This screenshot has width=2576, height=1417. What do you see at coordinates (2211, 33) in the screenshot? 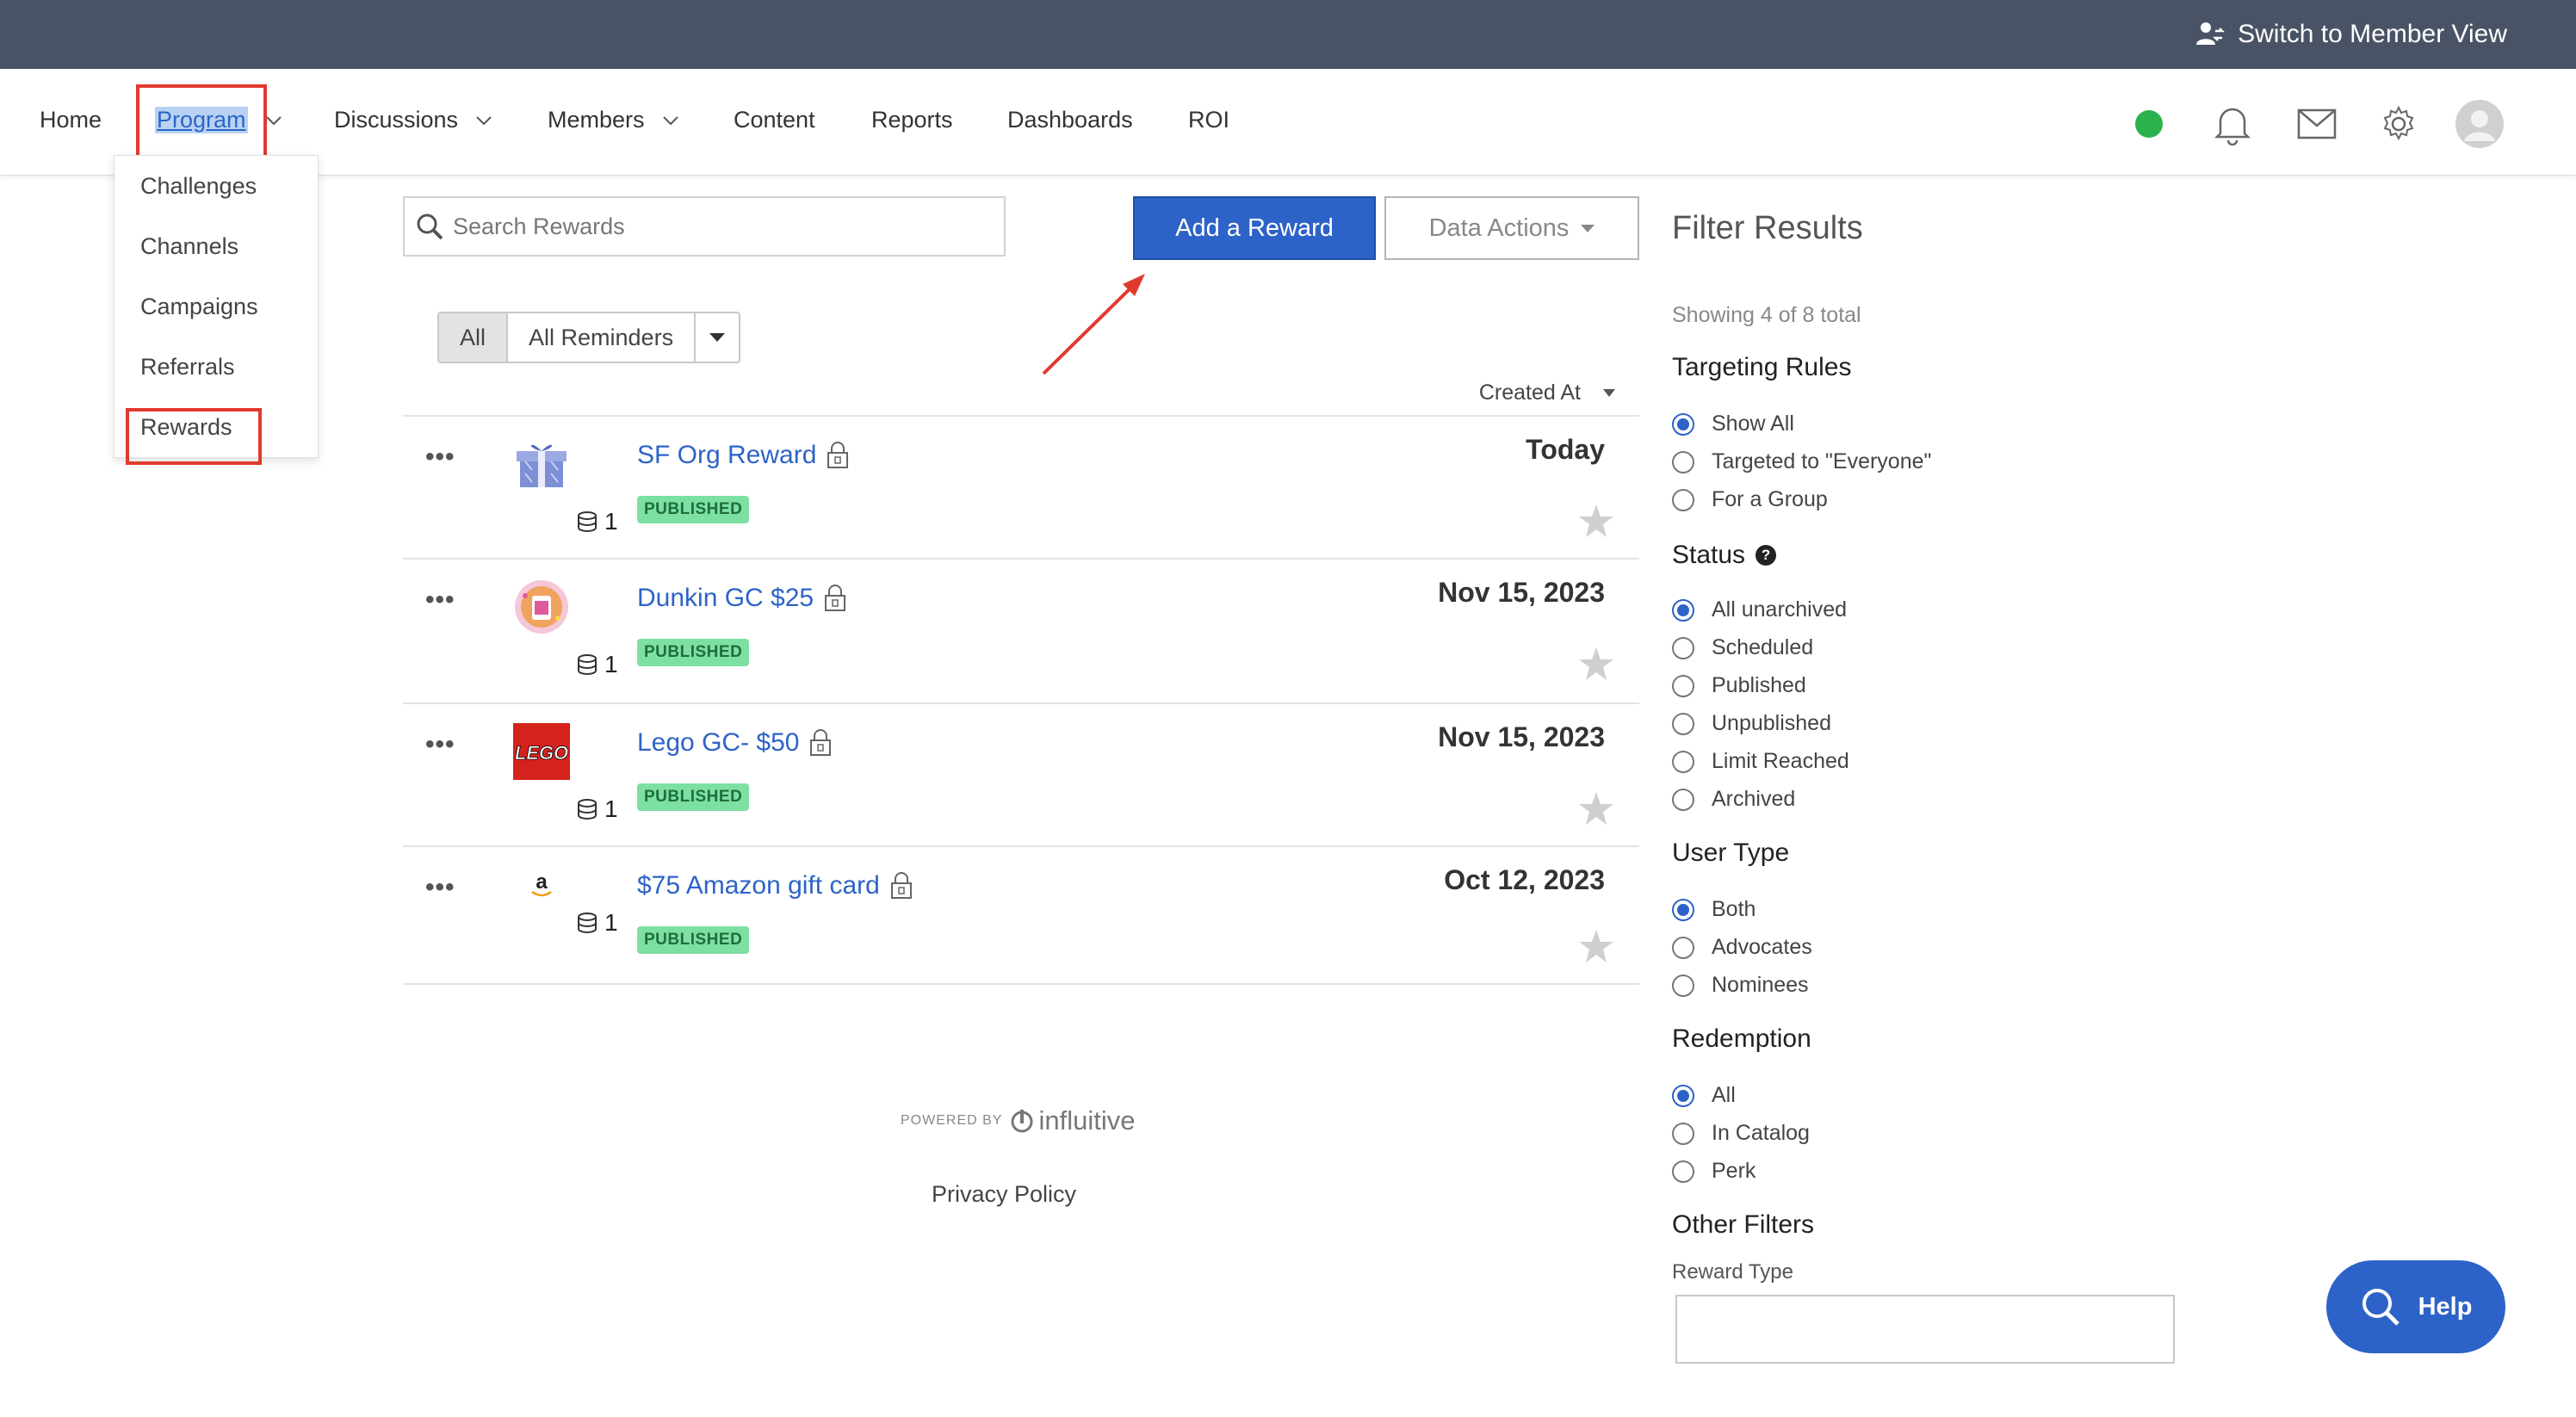
I see `switch-user-icon` at bounding box center [2211, 33].